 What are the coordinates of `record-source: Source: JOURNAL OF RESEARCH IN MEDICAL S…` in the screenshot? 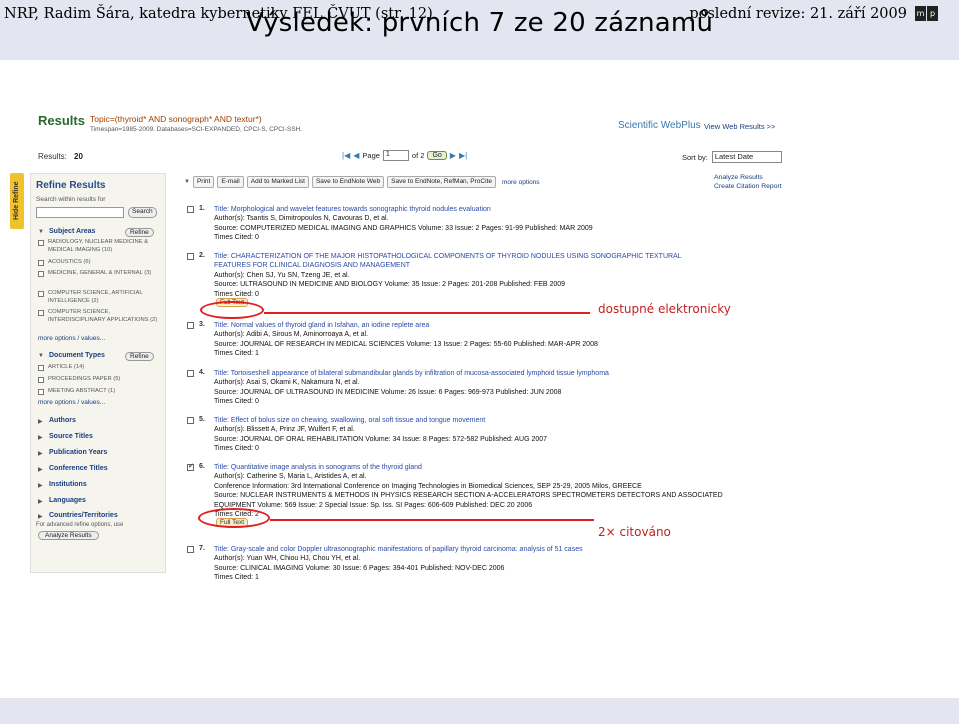 It's located at (406, 344).